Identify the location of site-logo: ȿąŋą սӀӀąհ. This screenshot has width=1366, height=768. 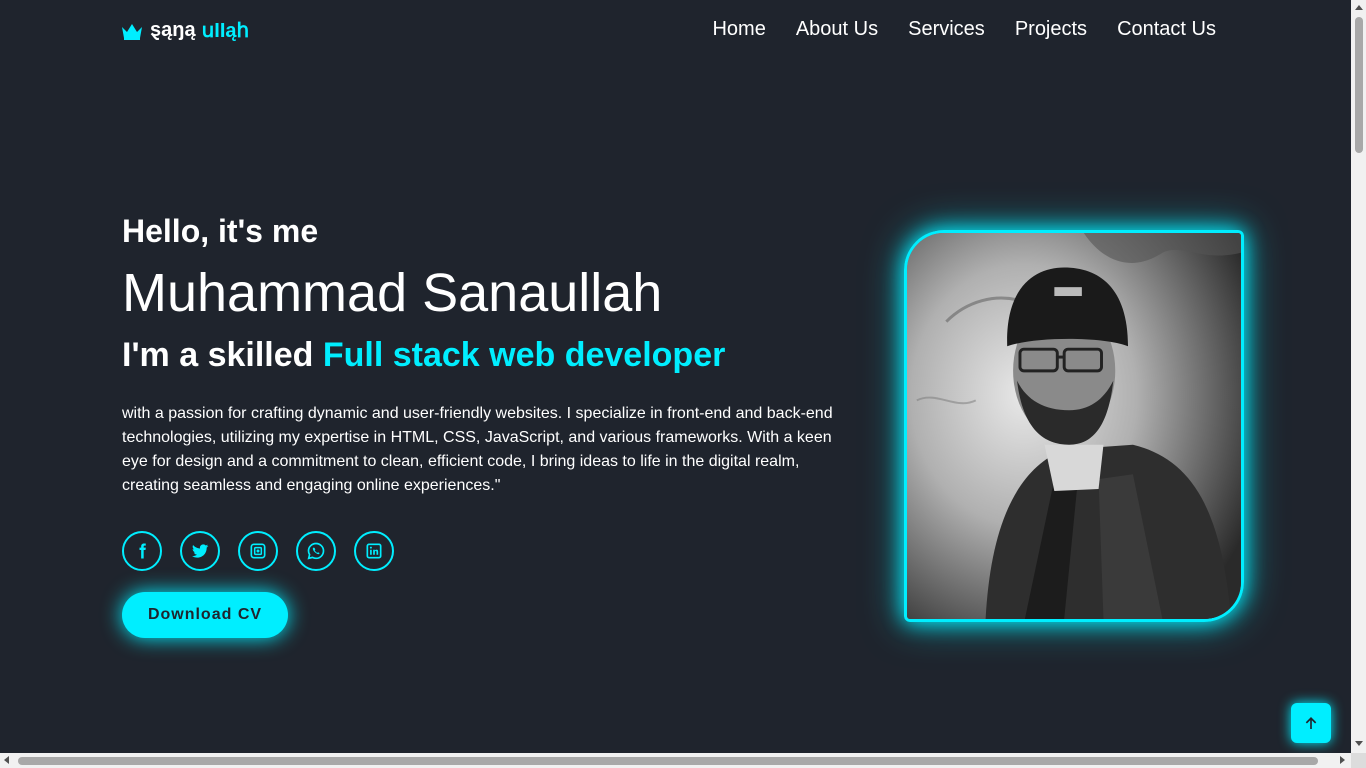
(184, 30).